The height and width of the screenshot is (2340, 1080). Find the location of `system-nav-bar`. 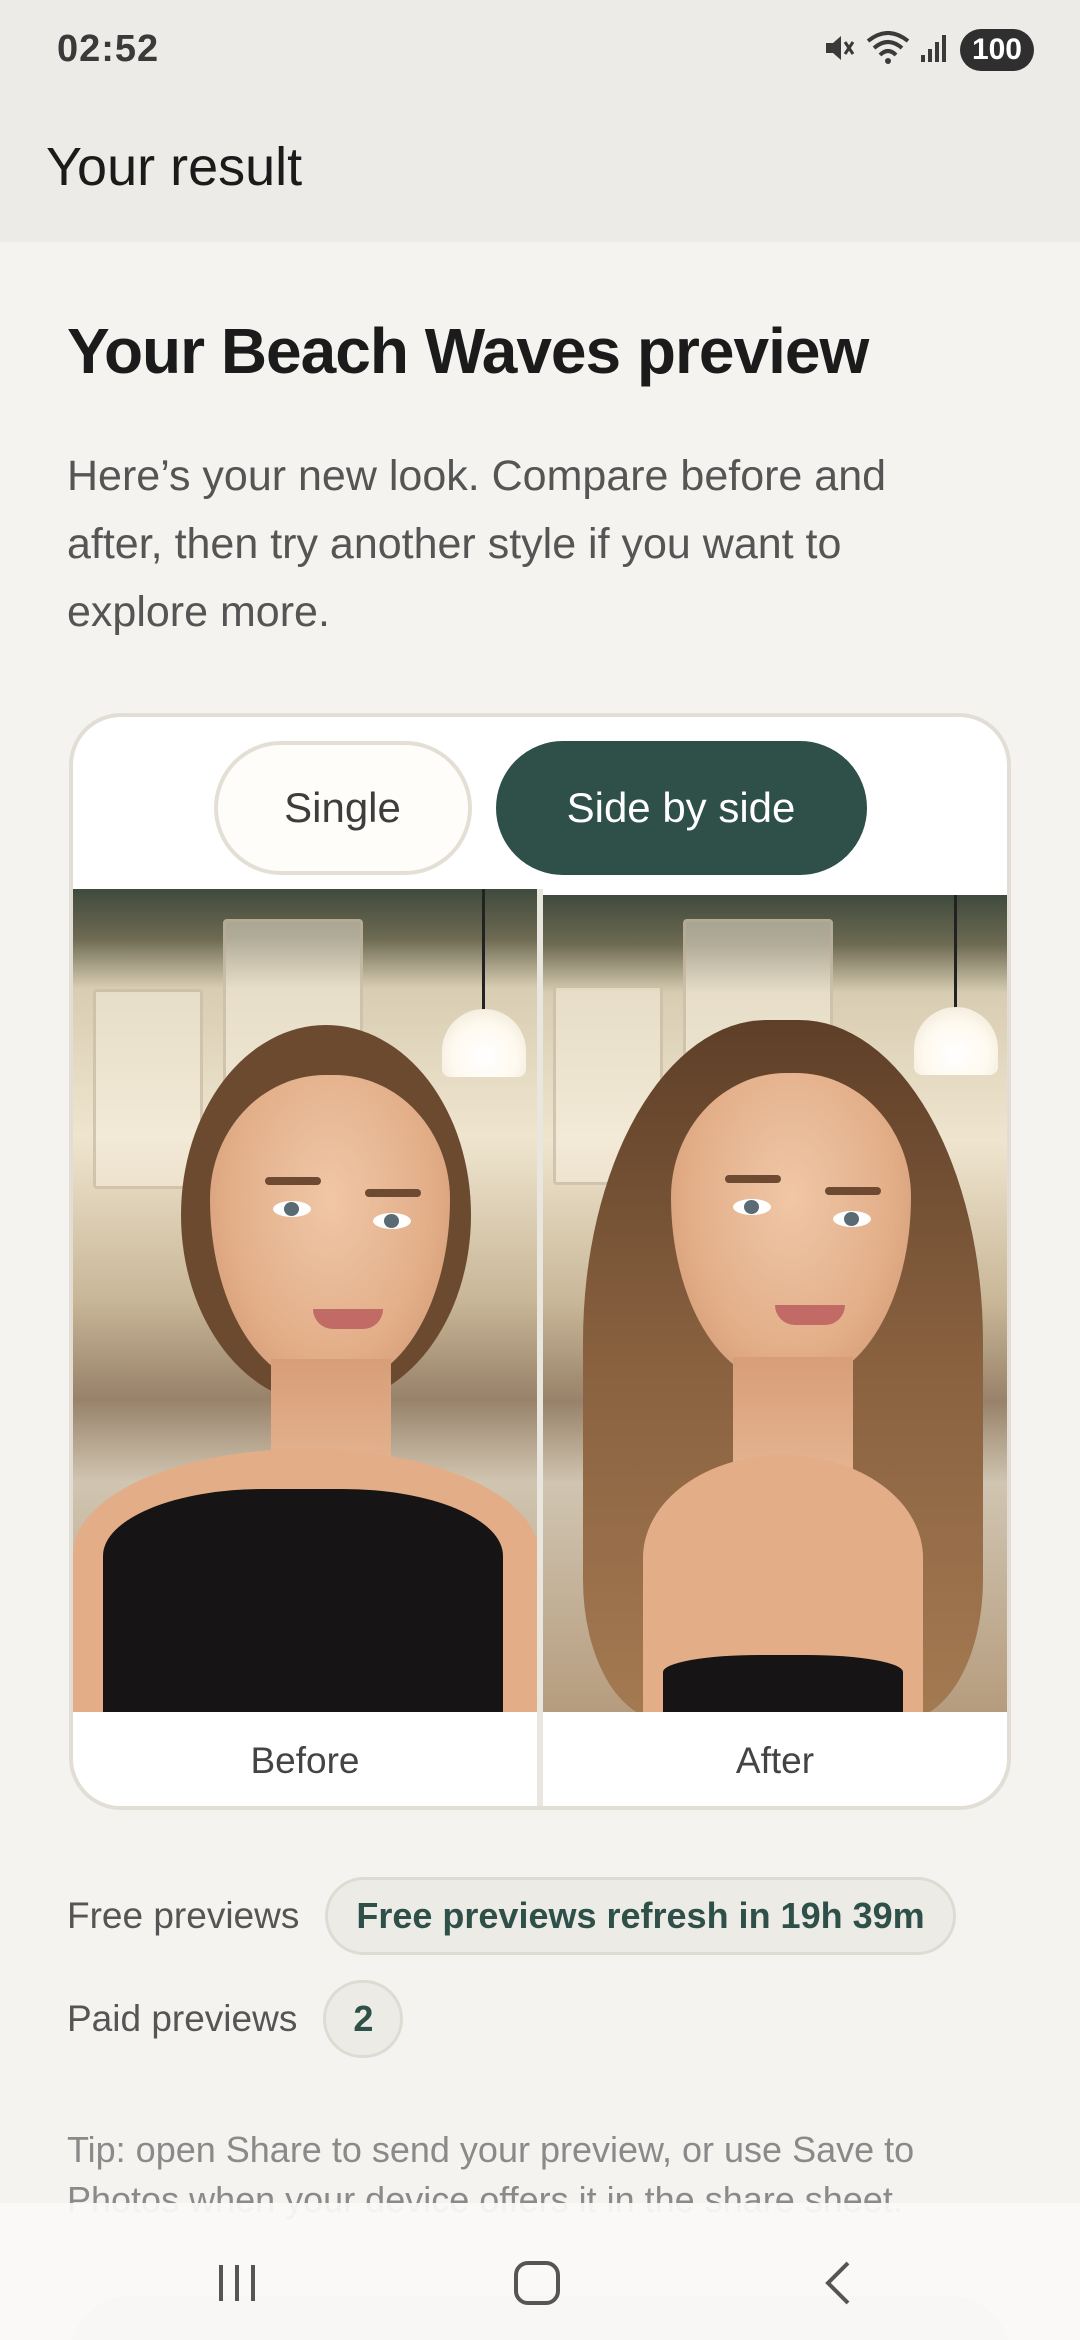

system-nav-bar is located at coordinates (540, 2271).